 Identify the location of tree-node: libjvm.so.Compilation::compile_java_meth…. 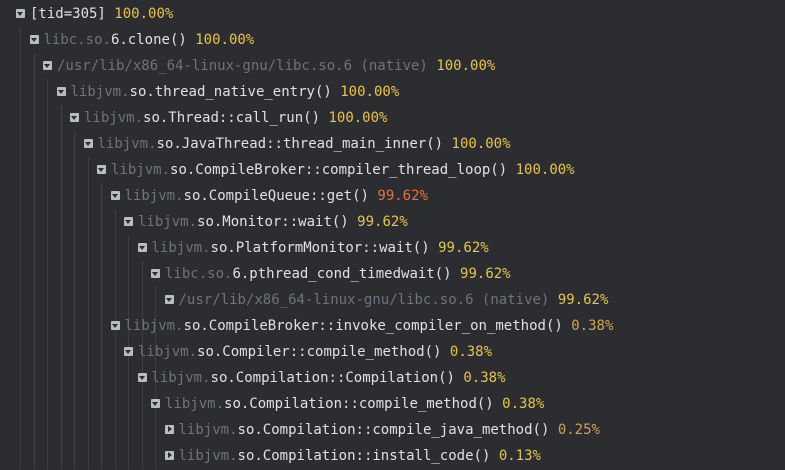
(300, 430).